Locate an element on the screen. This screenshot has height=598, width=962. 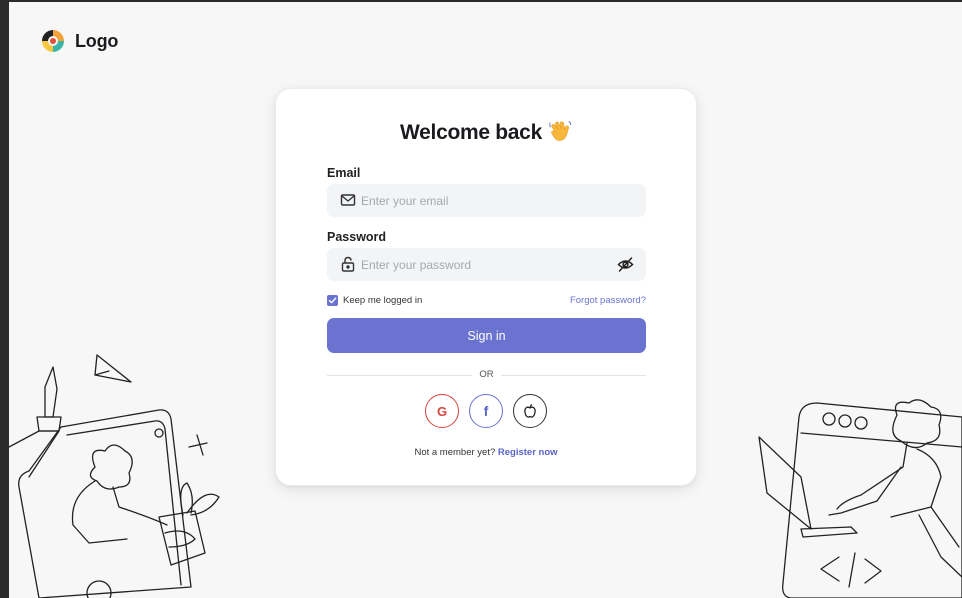
password-label: Password is located at coordinates (357, 237).